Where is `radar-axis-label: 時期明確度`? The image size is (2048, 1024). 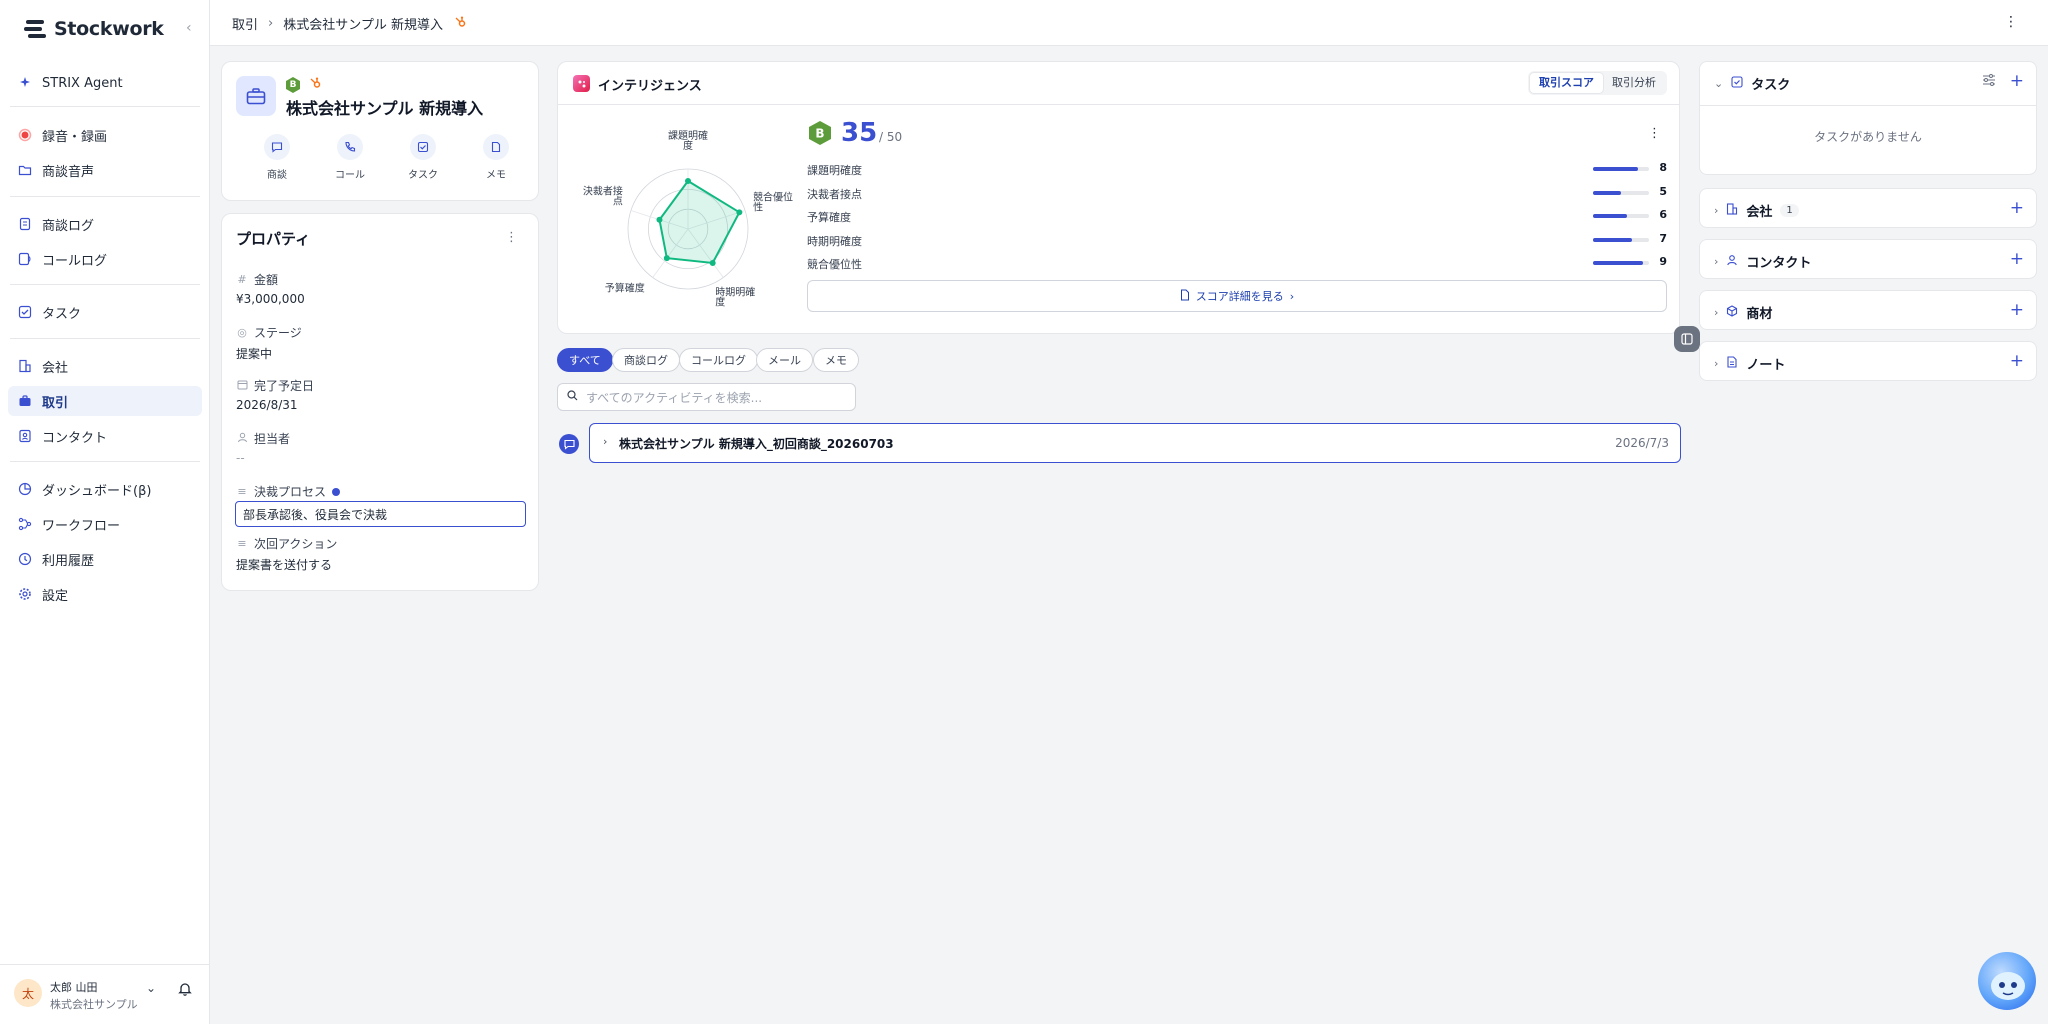 radar-axis-label: 時期明確度 is located at coordinates (735, 297).